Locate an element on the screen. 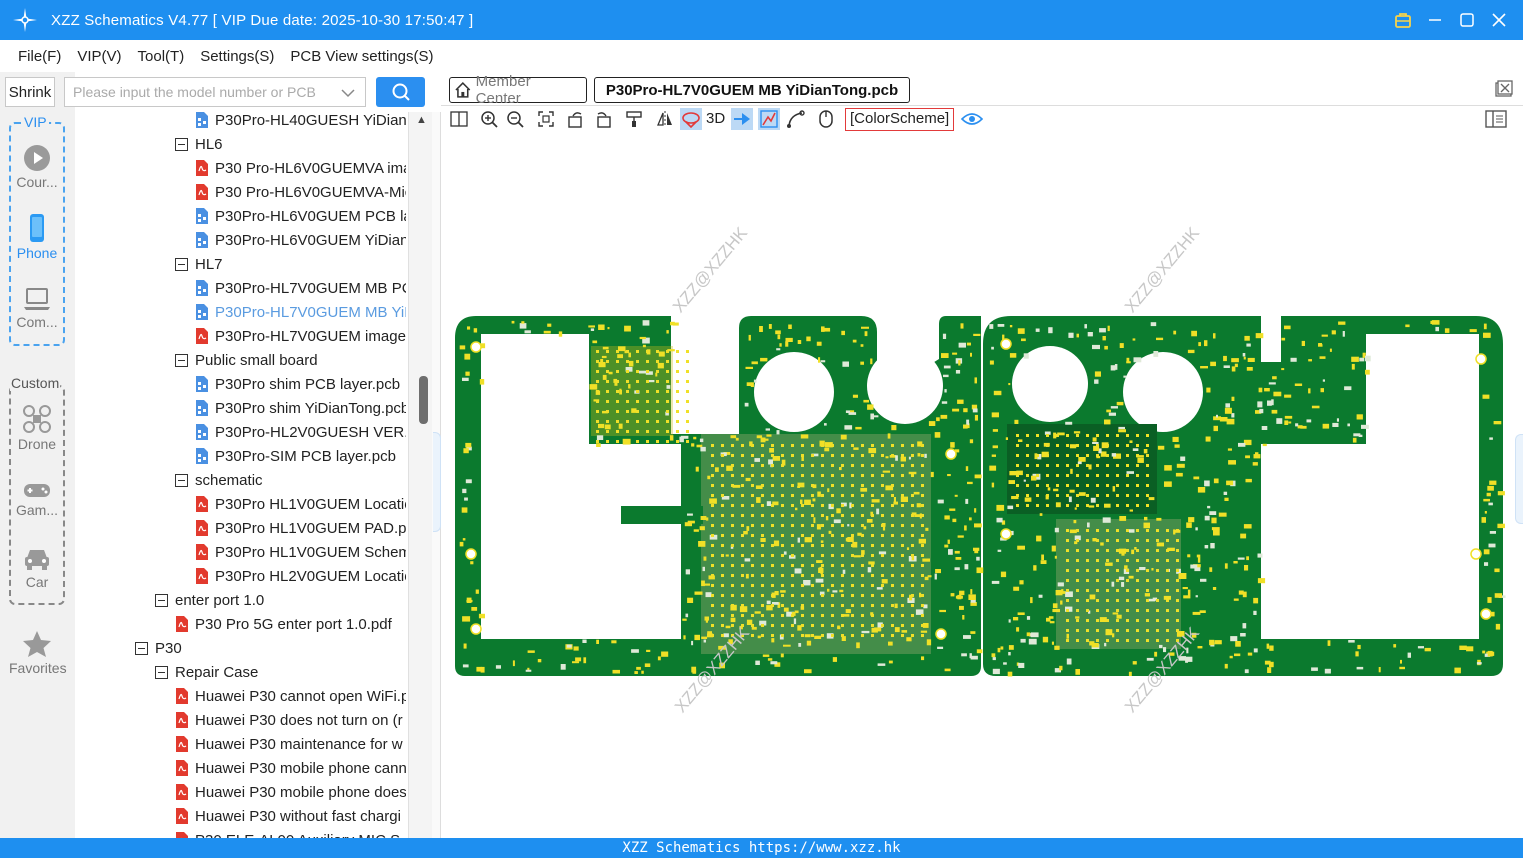 Image resolution: width=1523 pixels, height=858 pixels. net-highlight-icon is located at coordinates (769, 119).